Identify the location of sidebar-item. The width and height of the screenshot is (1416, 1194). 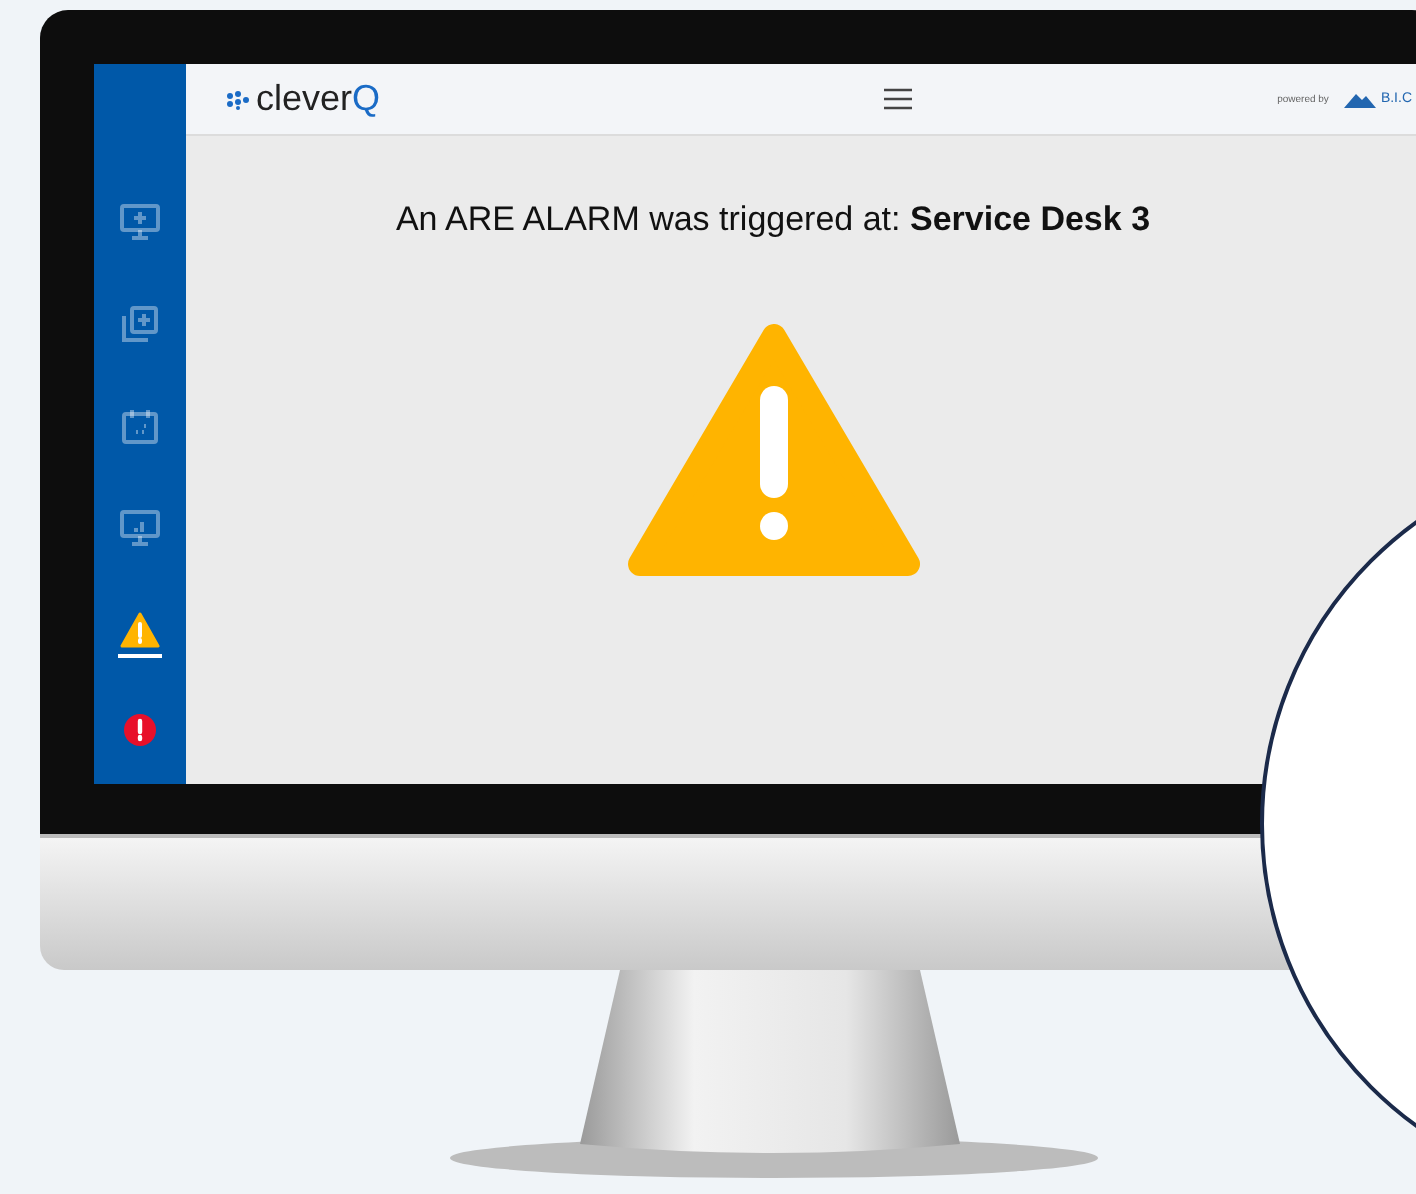
(140, 635).